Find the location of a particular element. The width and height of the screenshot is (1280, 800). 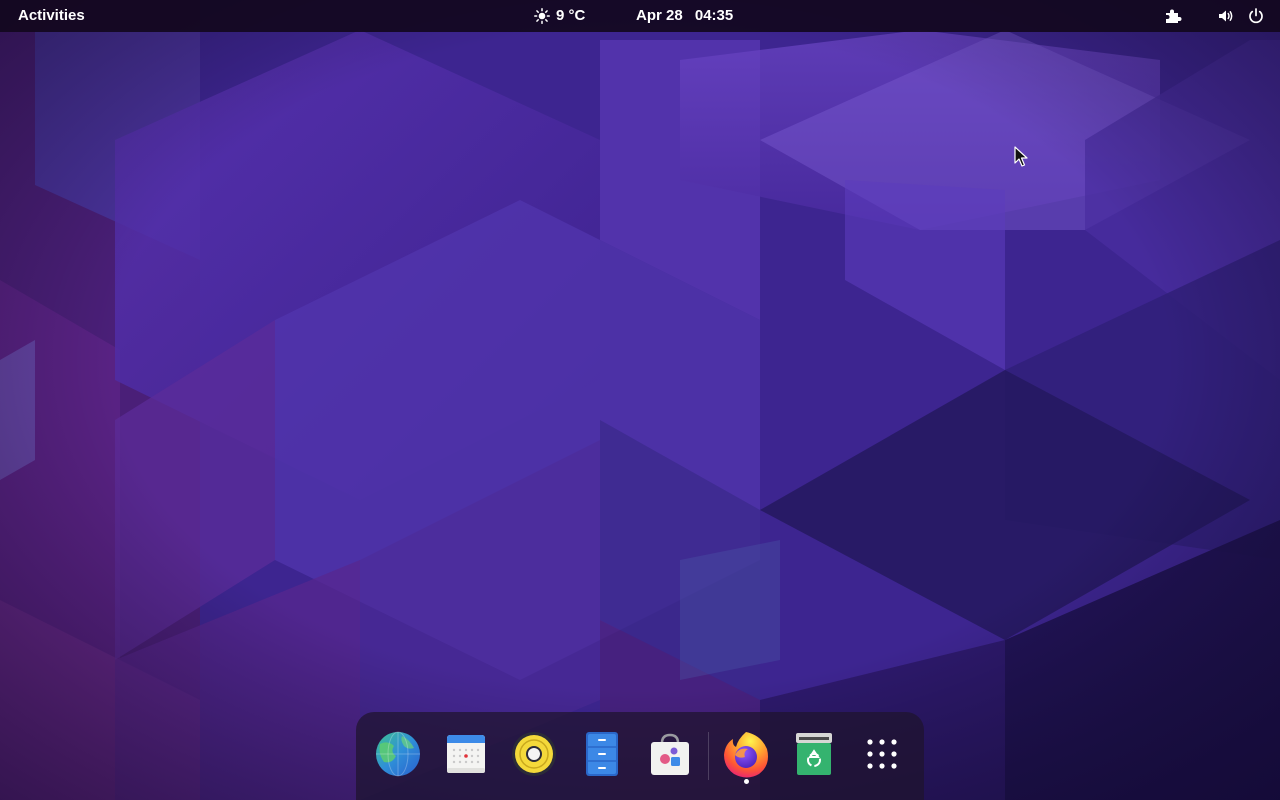

weather-indicator: 9 °C is located at coordinates (559, 16).